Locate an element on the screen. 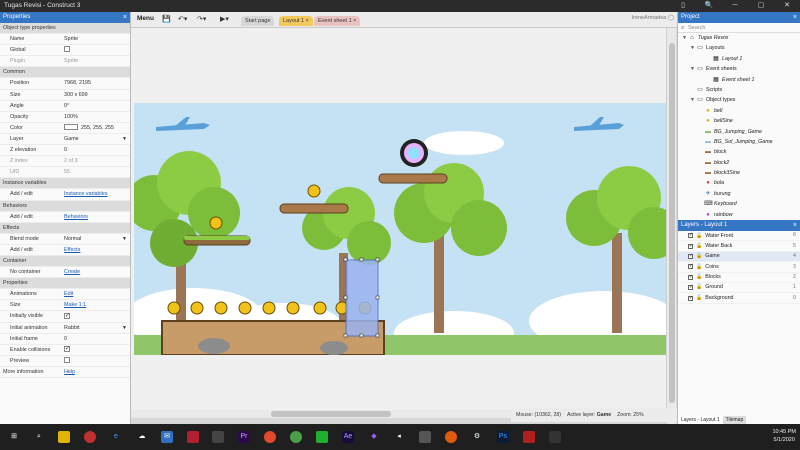 This screenshot has width=800, height=450. project-tree-item: ▬ block is located at coordinates (739, 152).